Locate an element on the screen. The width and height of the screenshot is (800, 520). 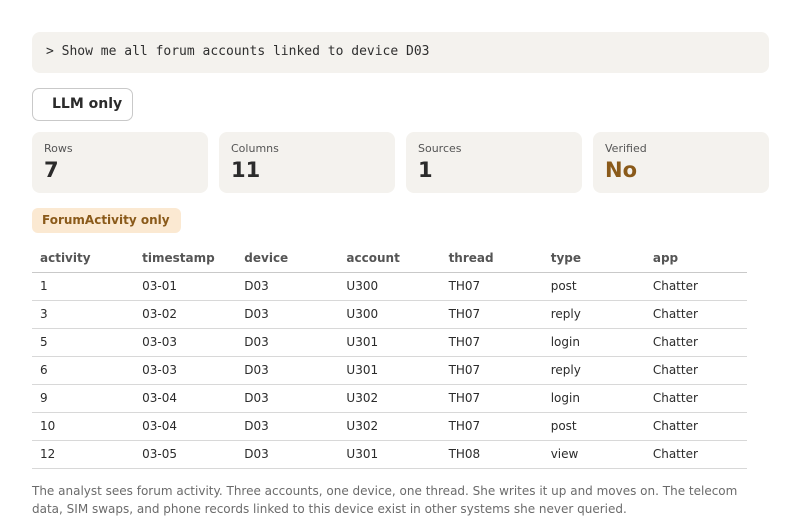
table-cell: 1 is located at coordinates (83, 286).